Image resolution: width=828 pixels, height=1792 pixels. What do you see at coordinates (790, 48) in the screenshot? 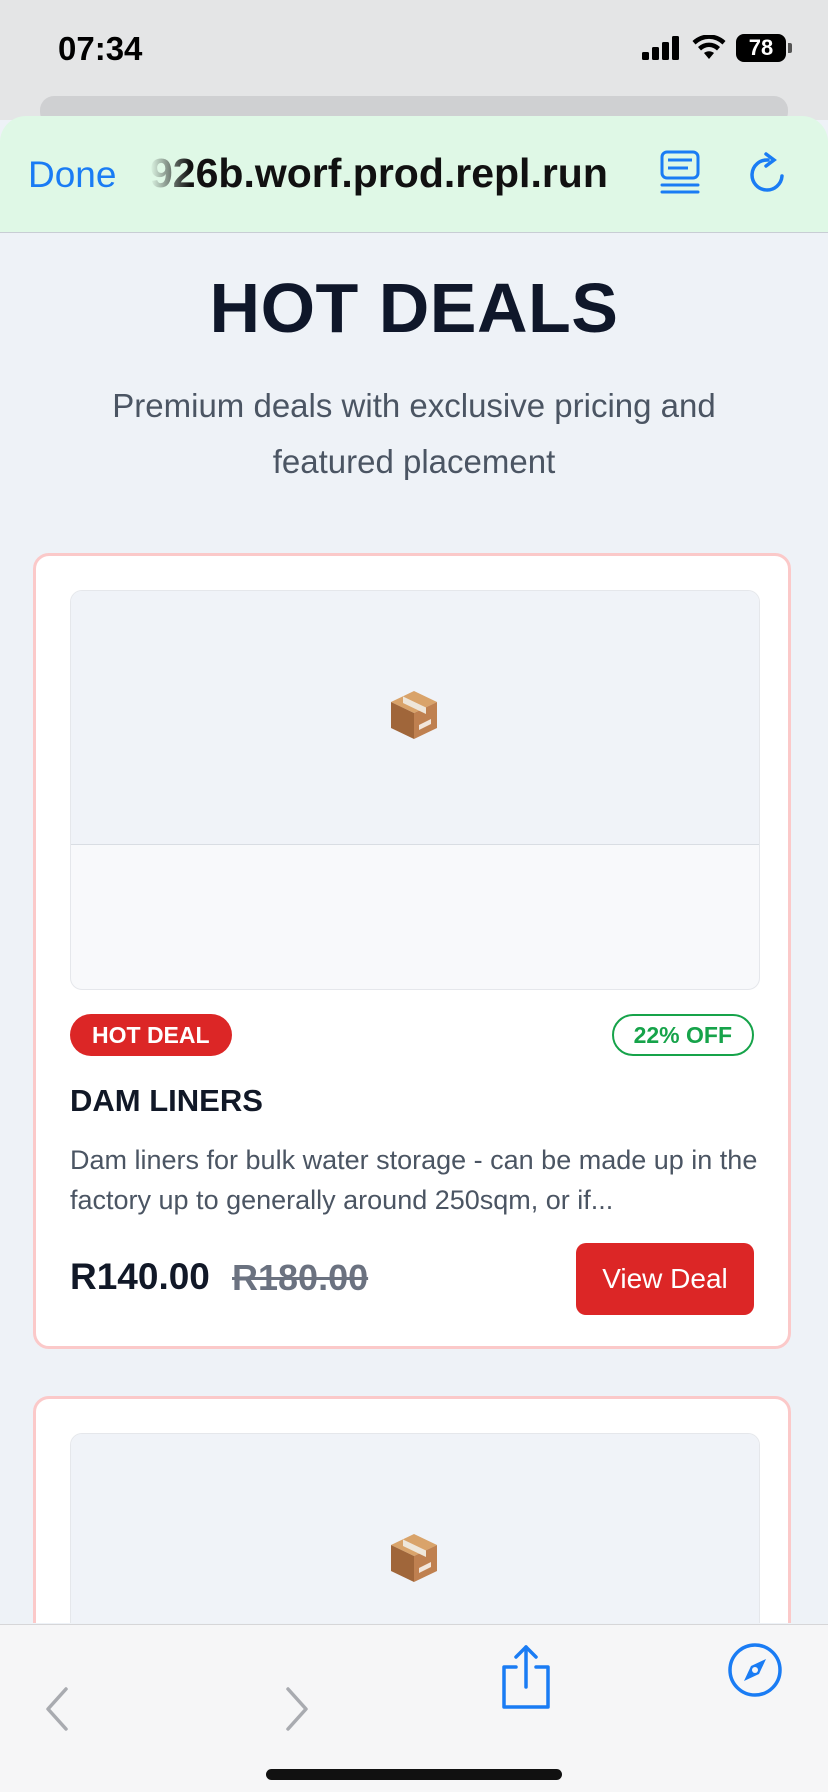
I see `battery-tip` at bounding box center [790, 48].